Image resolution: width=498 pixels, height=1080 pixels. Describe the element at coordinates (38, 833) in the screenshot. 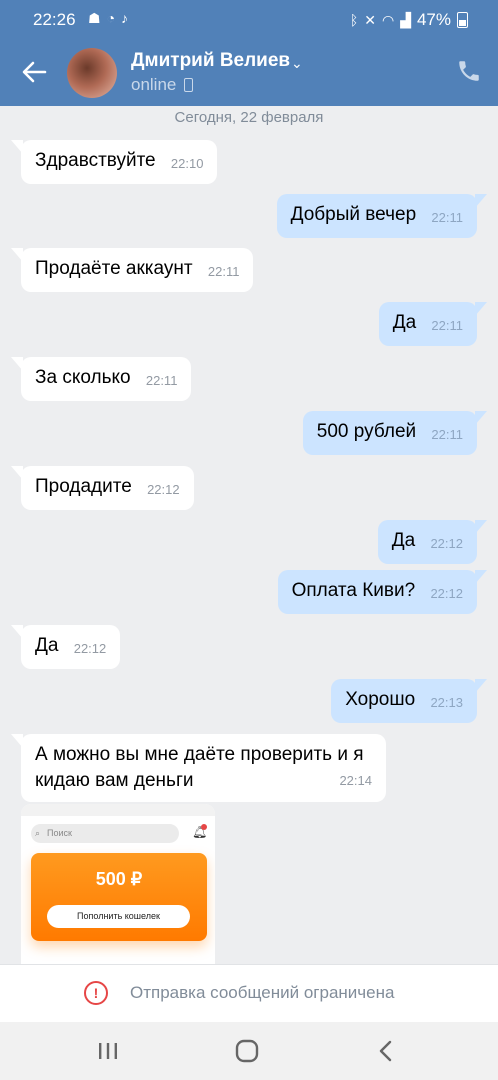

I see `search-icon: ⌕` at that location.